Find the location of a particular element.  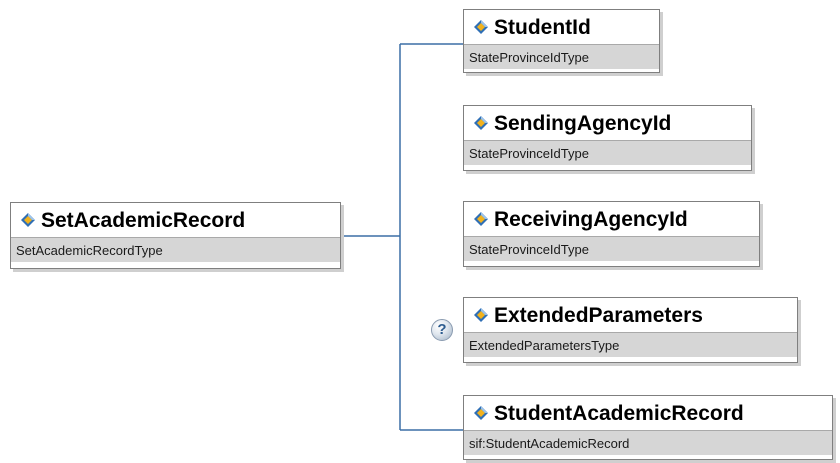

child-node-header: ExtendedParameters is located at coordinates (630, 315).